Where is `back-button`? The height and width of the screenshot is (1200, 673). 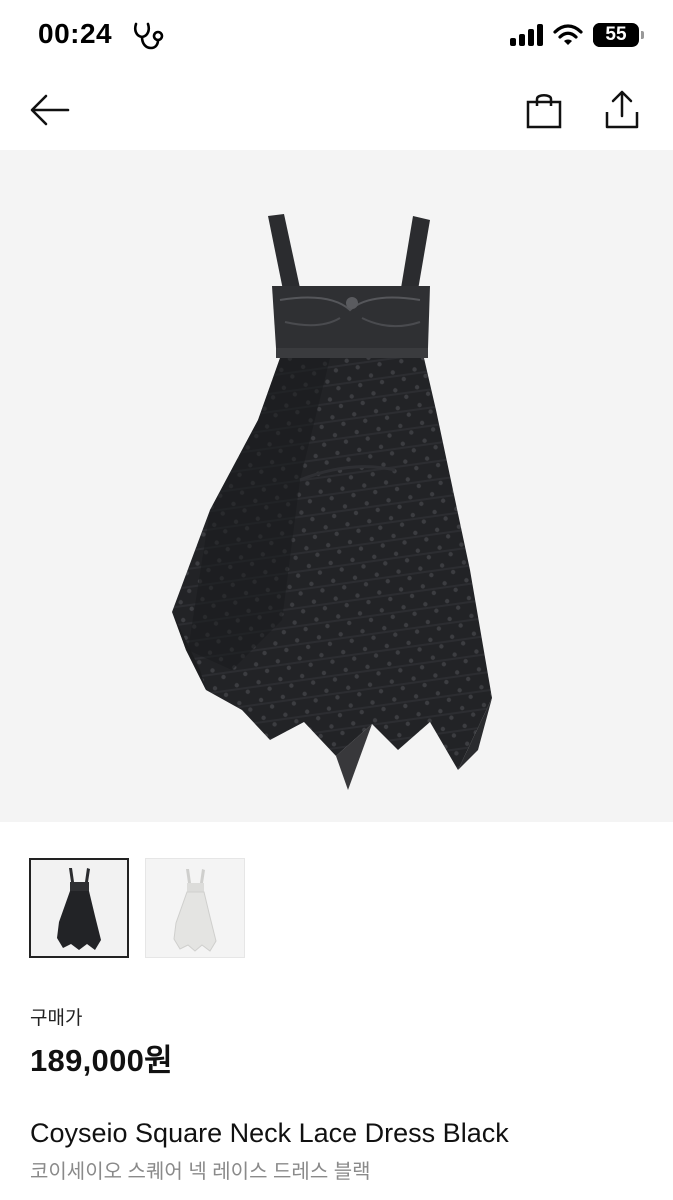
back-button is located at coordinates (50, 110).